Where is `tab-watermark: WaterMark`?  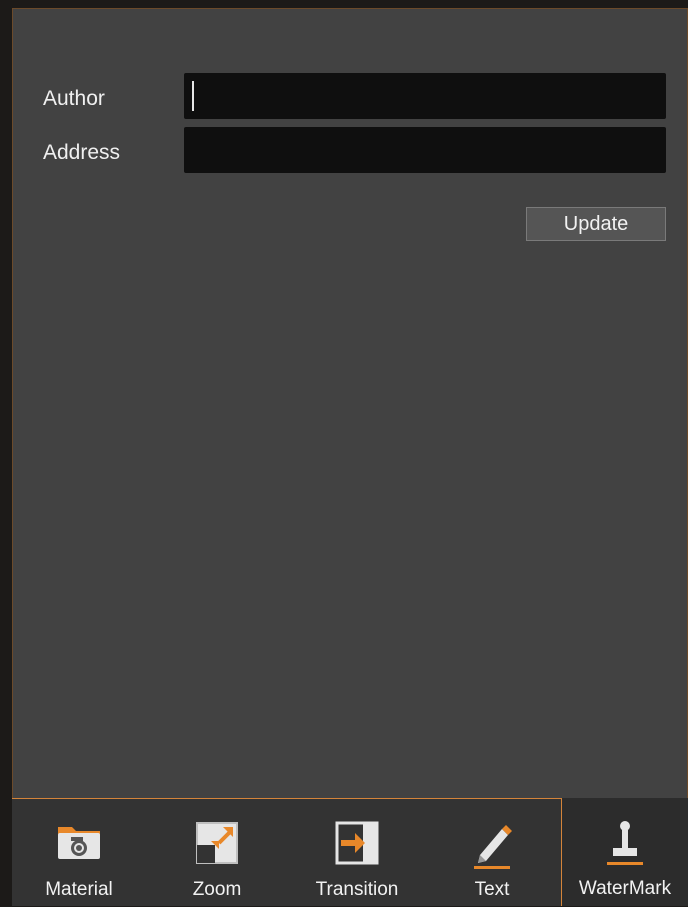
tab-watermark: WaterMark is located at coordinates (625, 852).